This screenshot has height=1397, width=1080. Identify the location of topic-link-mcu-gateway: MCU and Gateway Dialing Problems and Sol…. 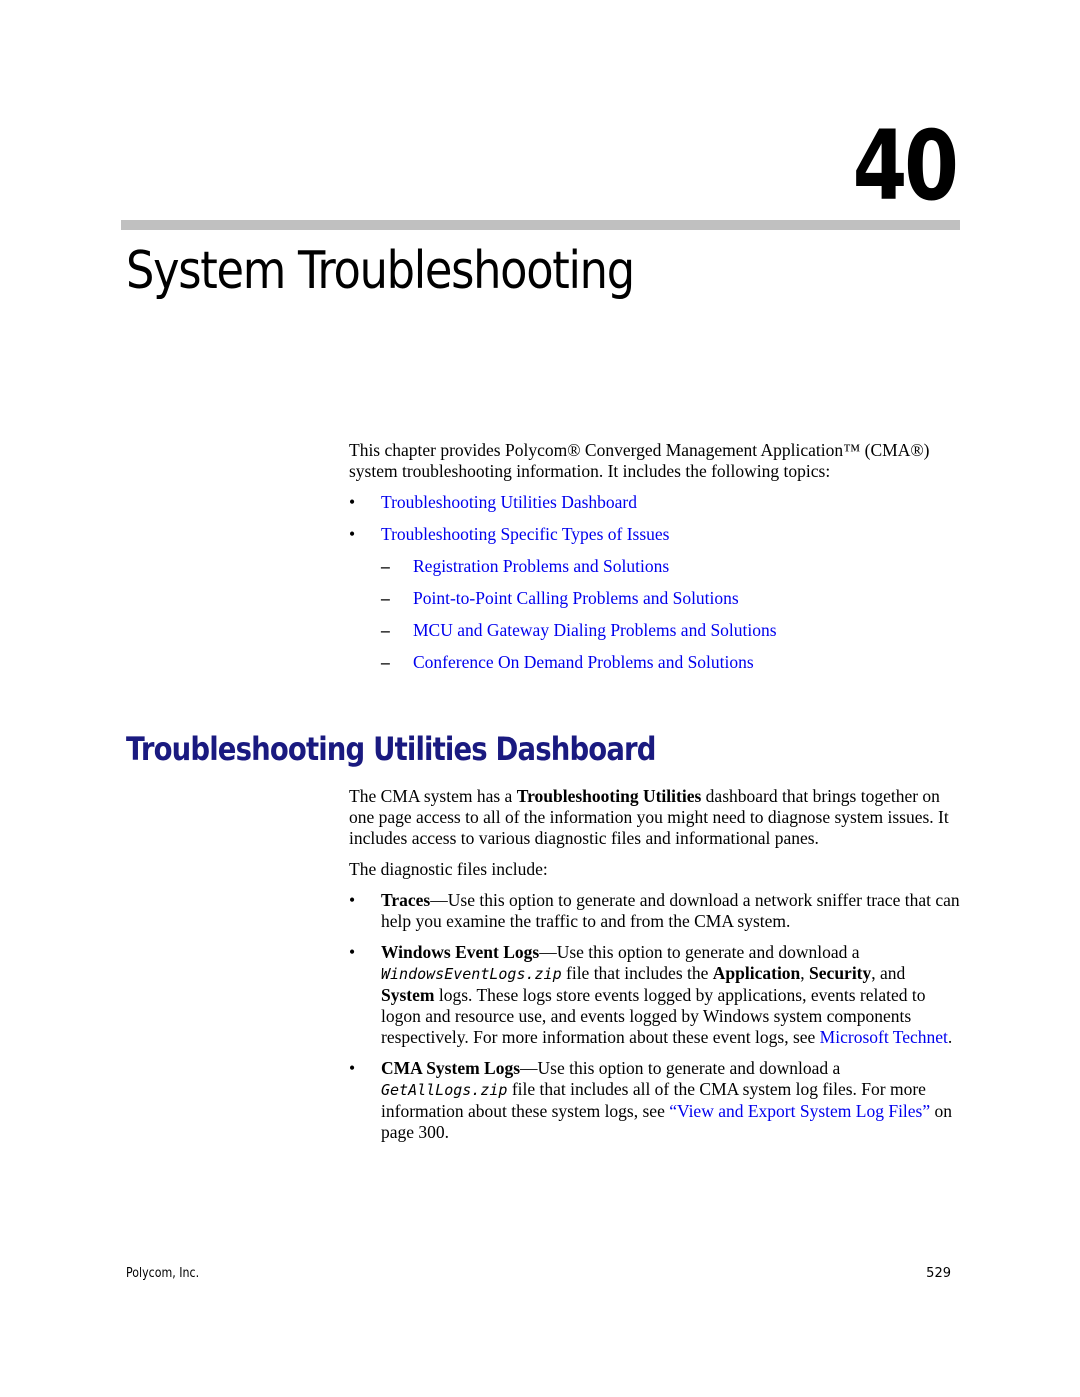
(595, 630).